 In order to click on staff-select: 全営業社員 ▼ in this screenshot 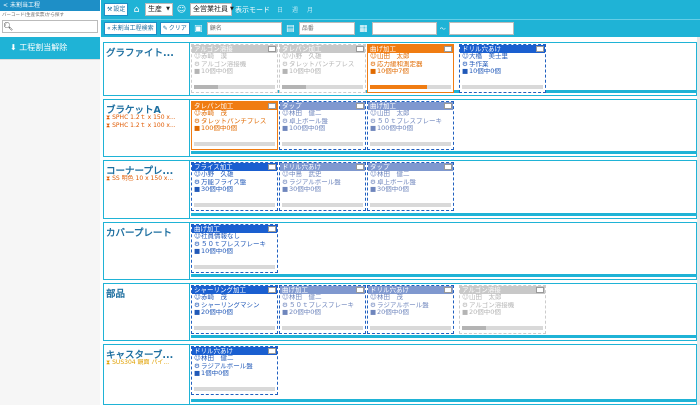, I will do `click(212, 9)`.